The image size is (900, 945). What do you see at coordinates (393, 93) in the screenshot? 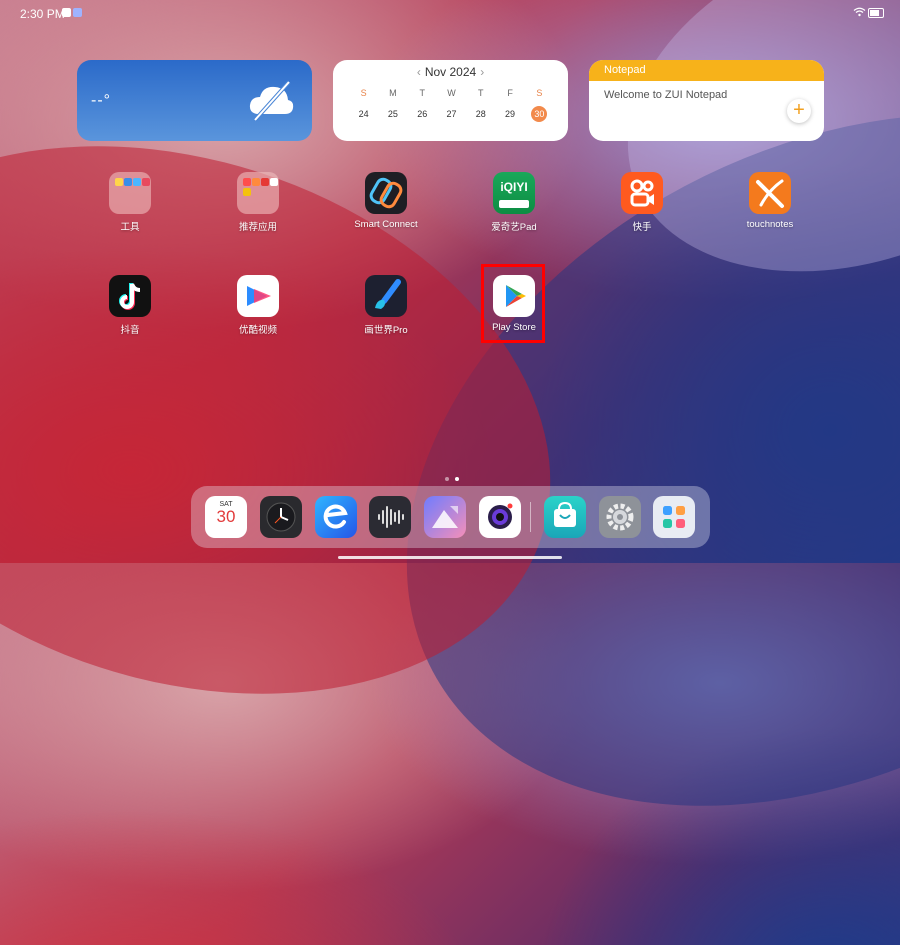
I see `weekday-label: M` at bounding box center [393, 93].